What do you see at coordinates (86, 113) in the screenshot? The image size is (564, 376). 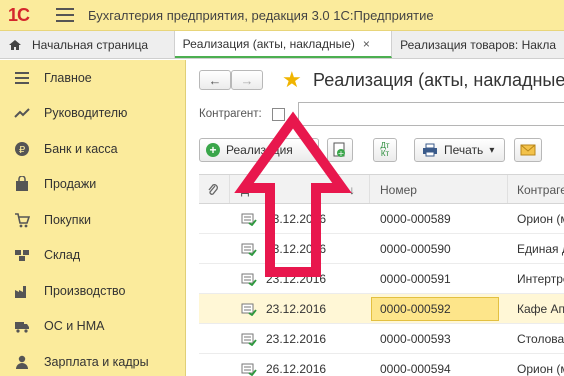 I see `sidebar-item-label: Руководителю` at bounding box center [86, 113].